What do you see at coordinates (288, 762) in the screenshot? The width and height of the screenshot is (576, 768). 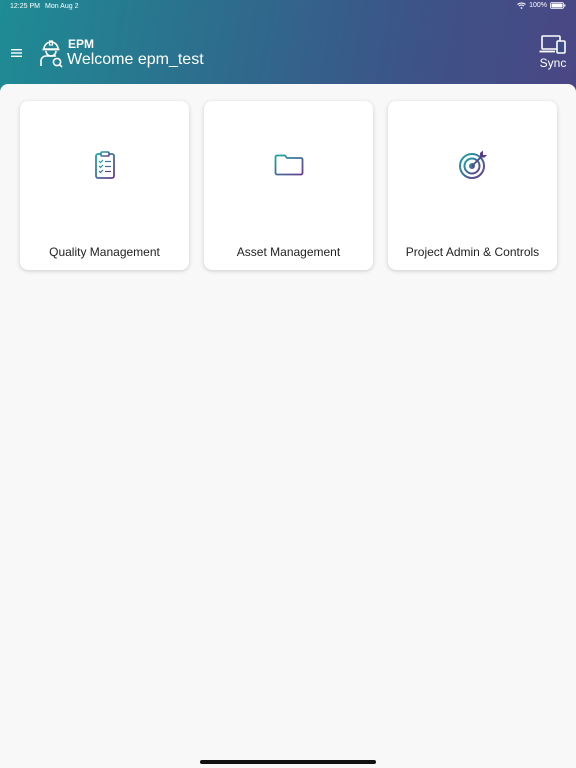 I see `home-indicator` at bounding box center [288, 762].